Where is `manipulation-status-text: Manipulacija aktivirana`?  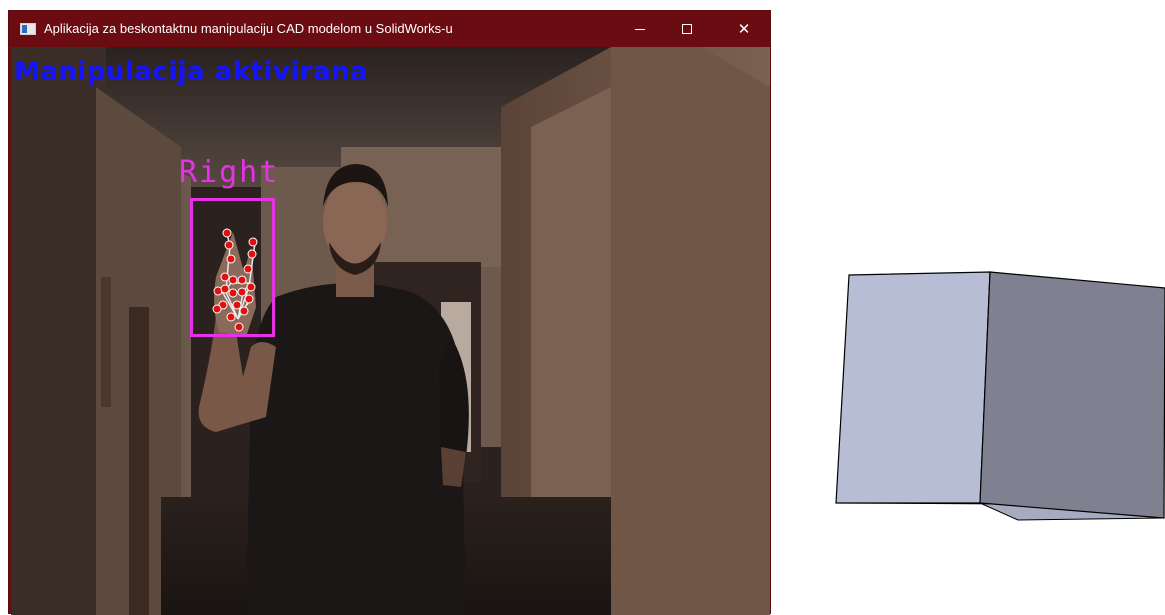
manipulation-status-text: Manipulacija aktivirana is located at coordinates (191, 72).